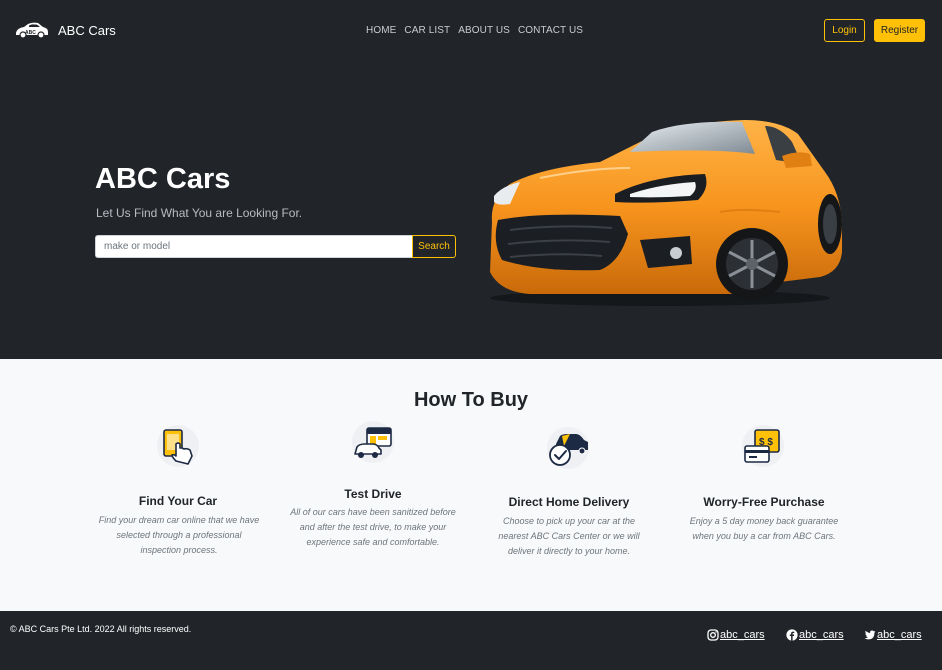  Describe the element at coordinates (30, 33) in the screenshot. I see `svg-text: ABC` at that location.